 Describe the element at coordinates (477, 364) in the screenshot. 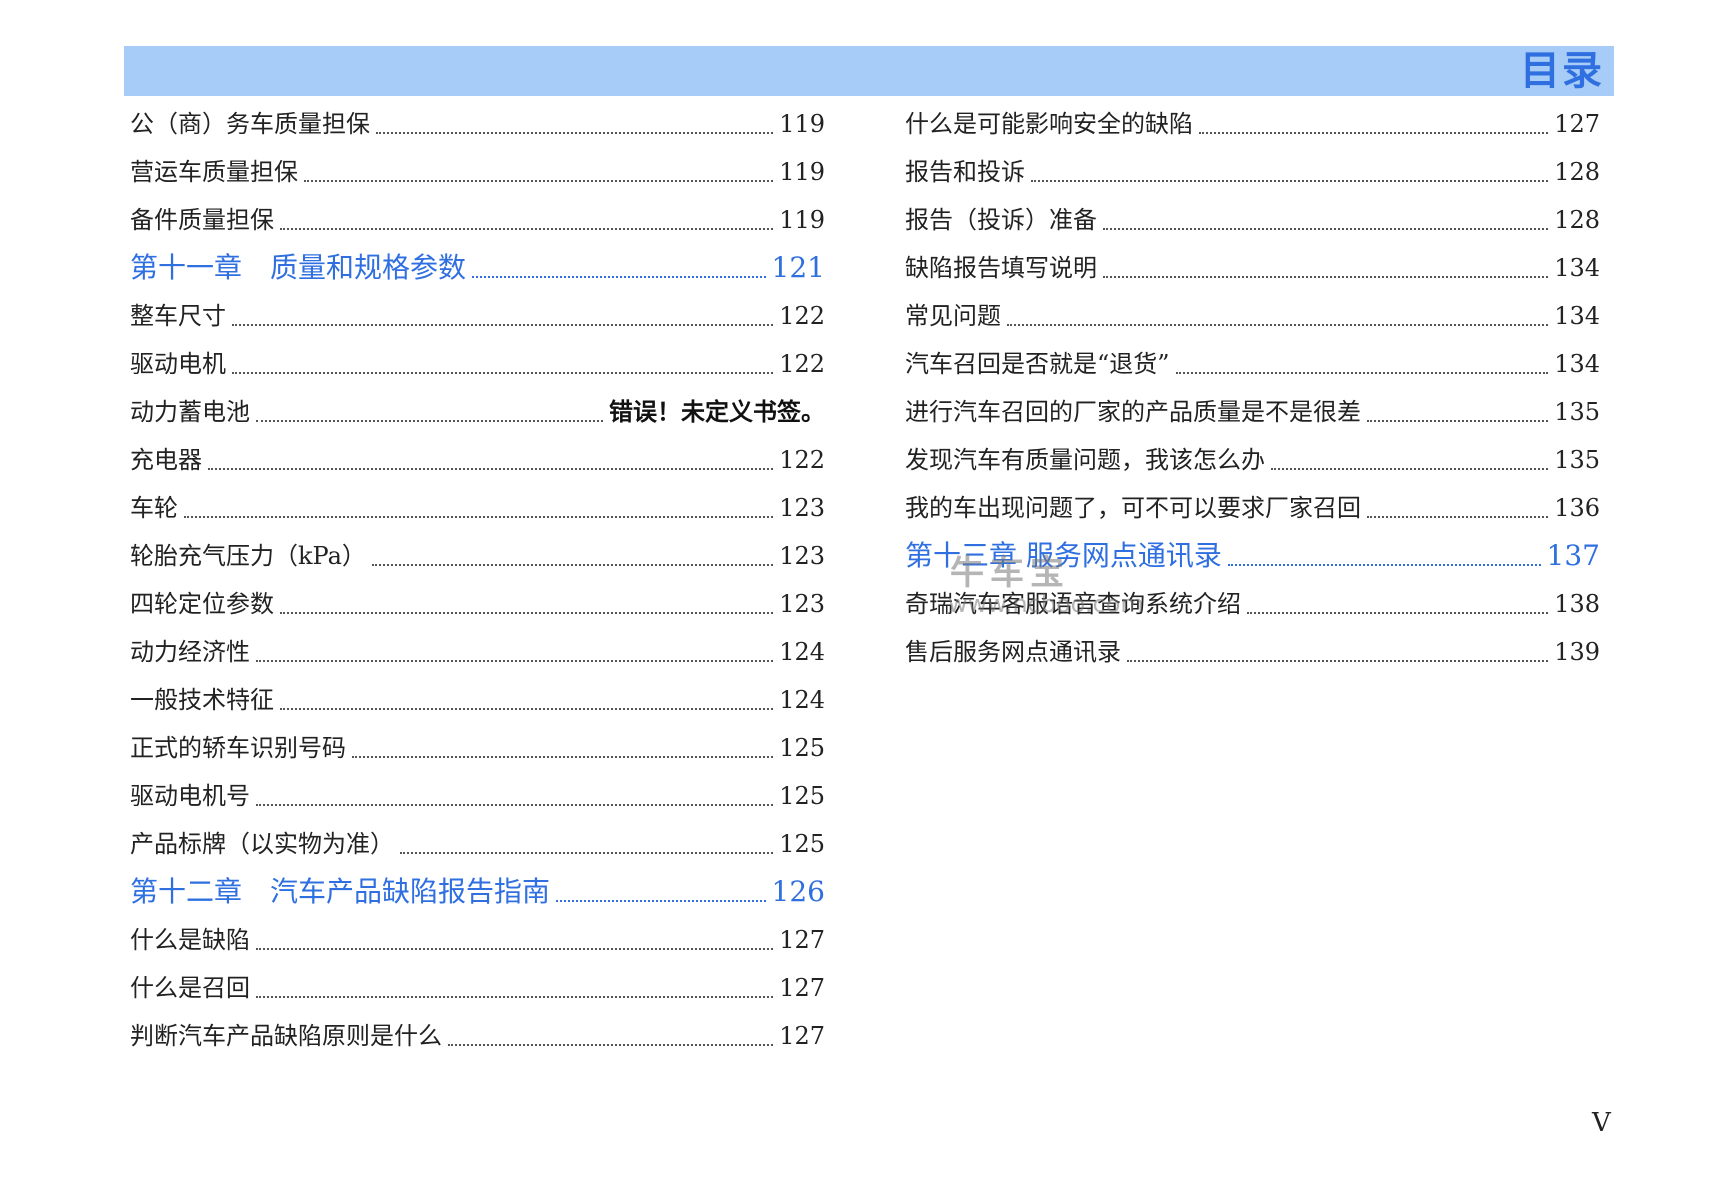

I see `toc-entry: 驱动电机 122` at that location.